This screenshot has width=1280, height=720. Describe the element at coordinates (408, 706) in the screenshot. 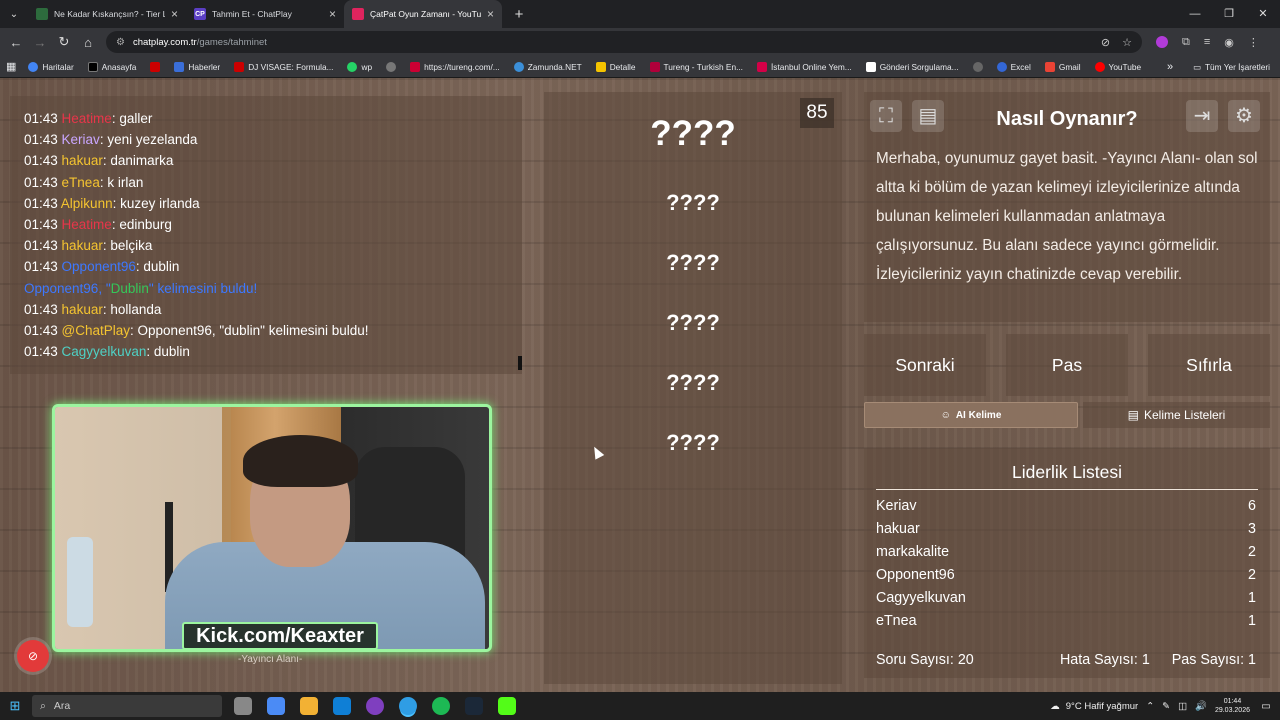

I see `chrome-icon` at that location.